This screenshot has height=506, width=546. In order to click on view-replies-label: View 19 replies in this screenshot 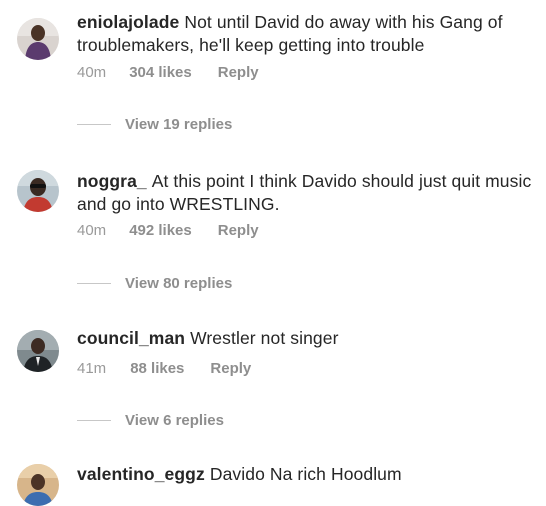, I will do `click(179, 124)`.